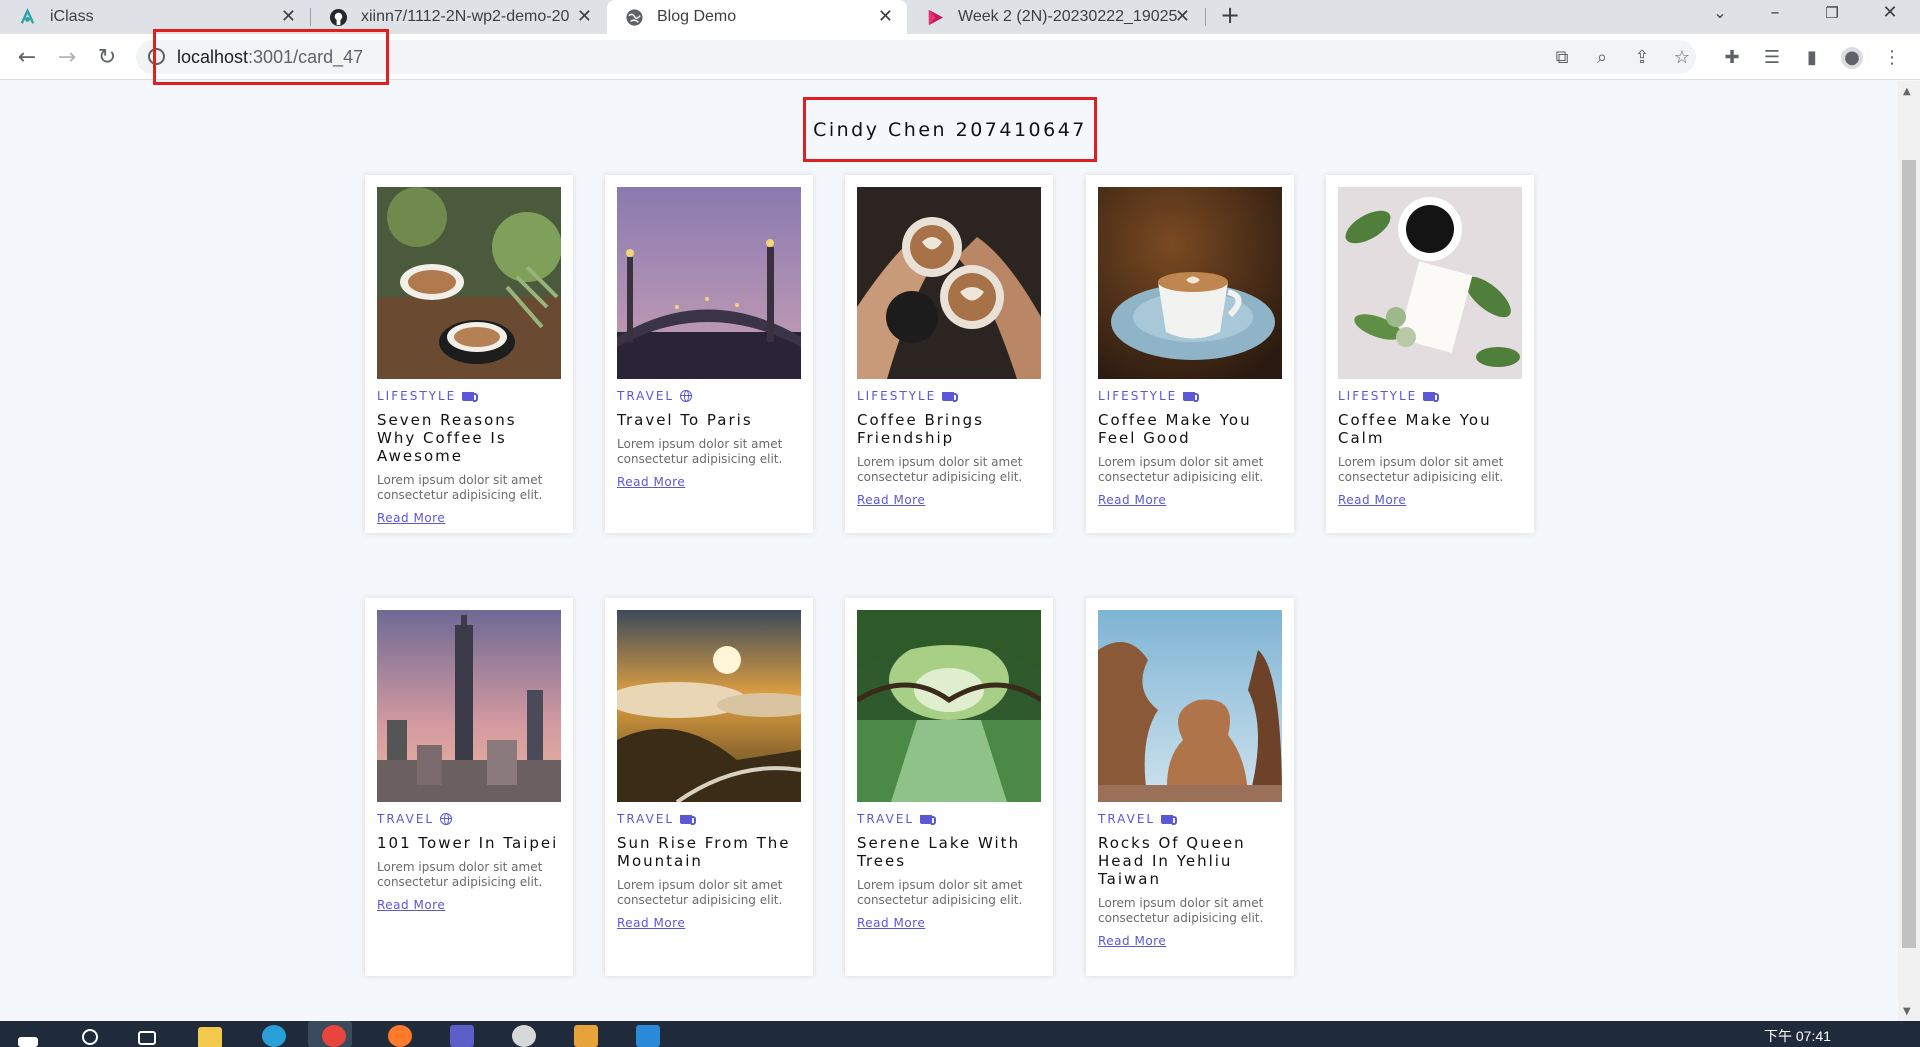 The height and width of the screenshot is (1047, 1920). What do you see at coordinates (274, 1036) in the screenshot?
I see `edge-browser-icon` at bounding box center [274, 1036].